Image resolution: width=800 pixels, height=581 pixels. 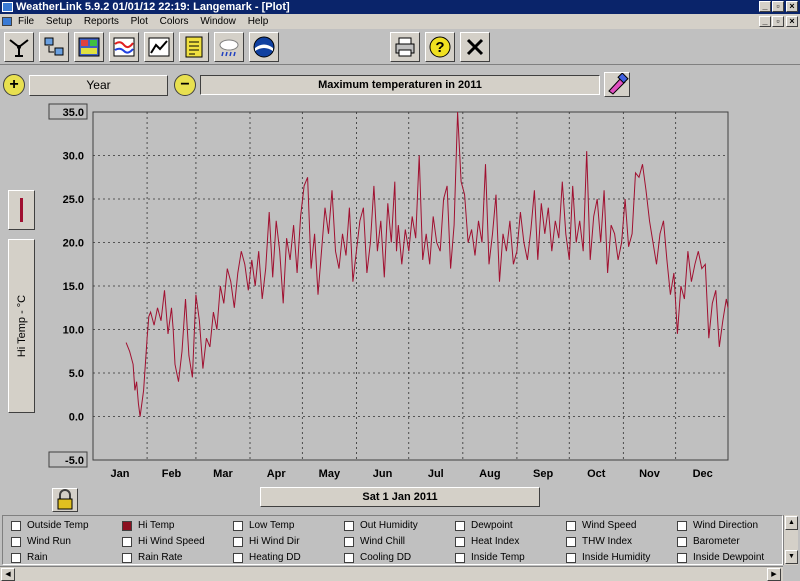 I want to click on scroll-down-icon: ▼, so click(x=791, y=557).